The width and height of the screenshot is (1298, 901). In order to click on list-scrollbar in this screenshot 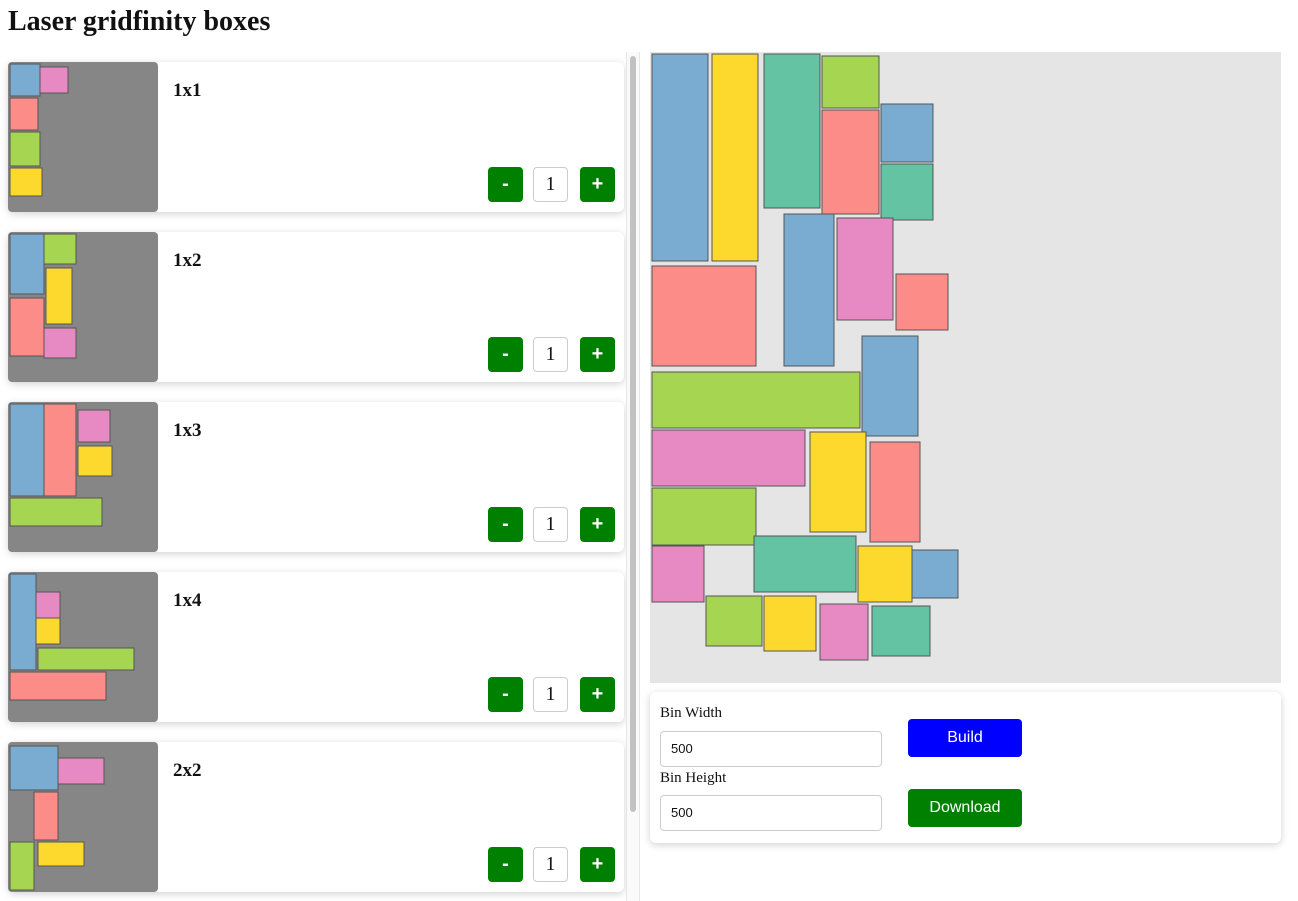, I will do `click(633, 476)`.